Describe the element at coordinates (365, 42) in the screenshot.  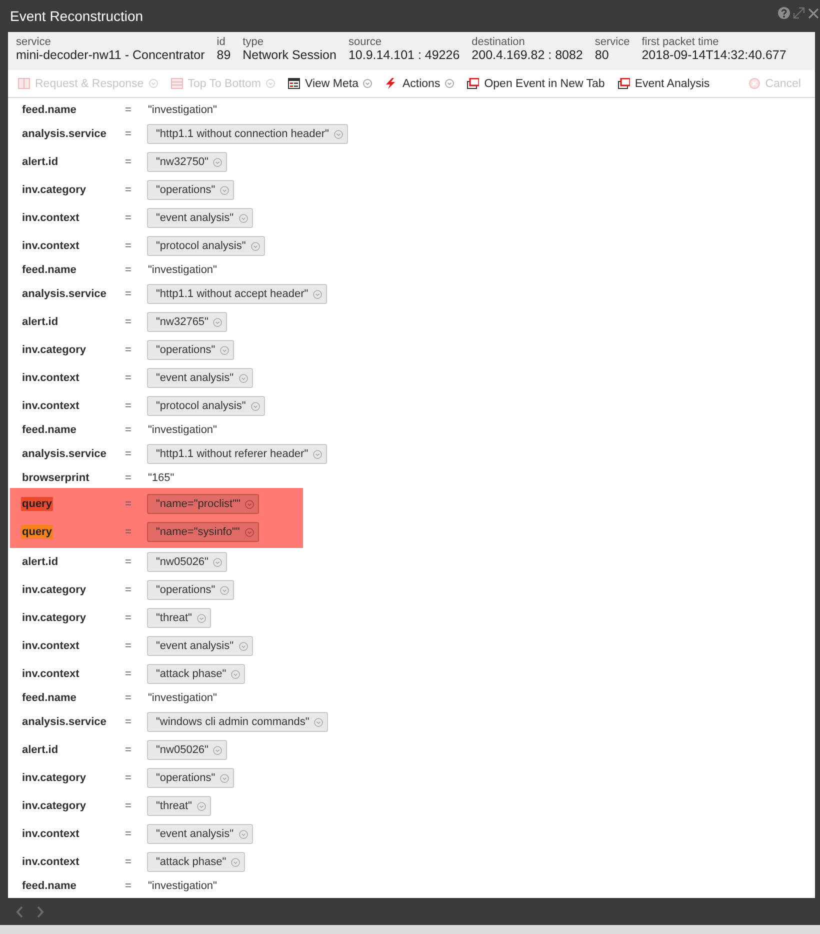
I see `field-label: source` at that location.